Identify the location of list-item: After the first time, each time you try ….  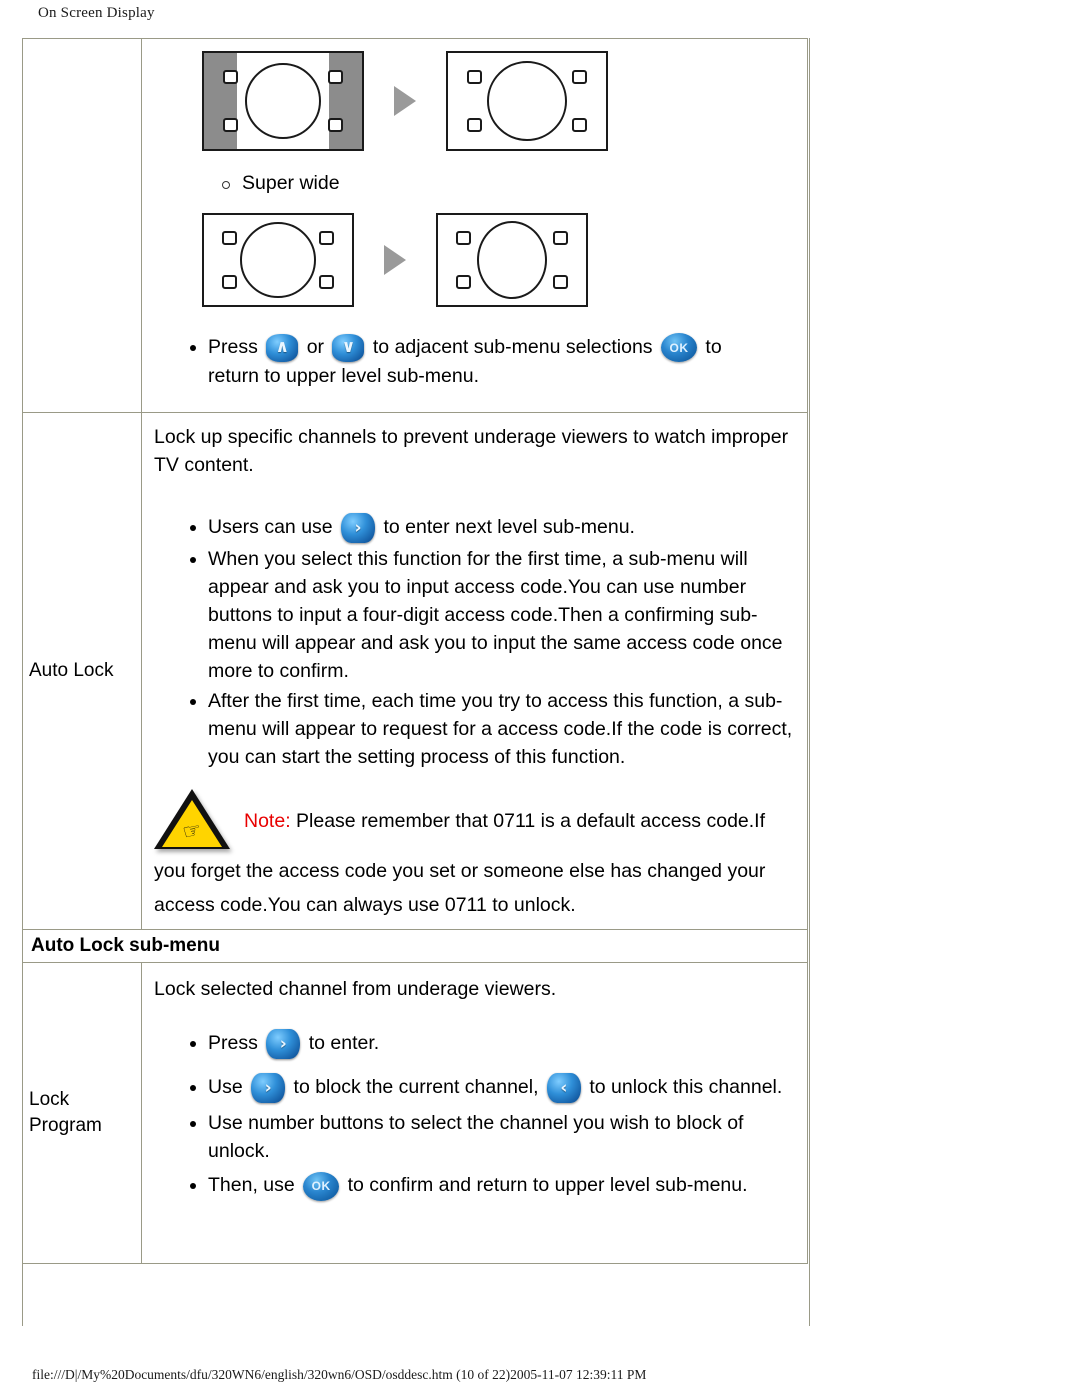
(489, 729).